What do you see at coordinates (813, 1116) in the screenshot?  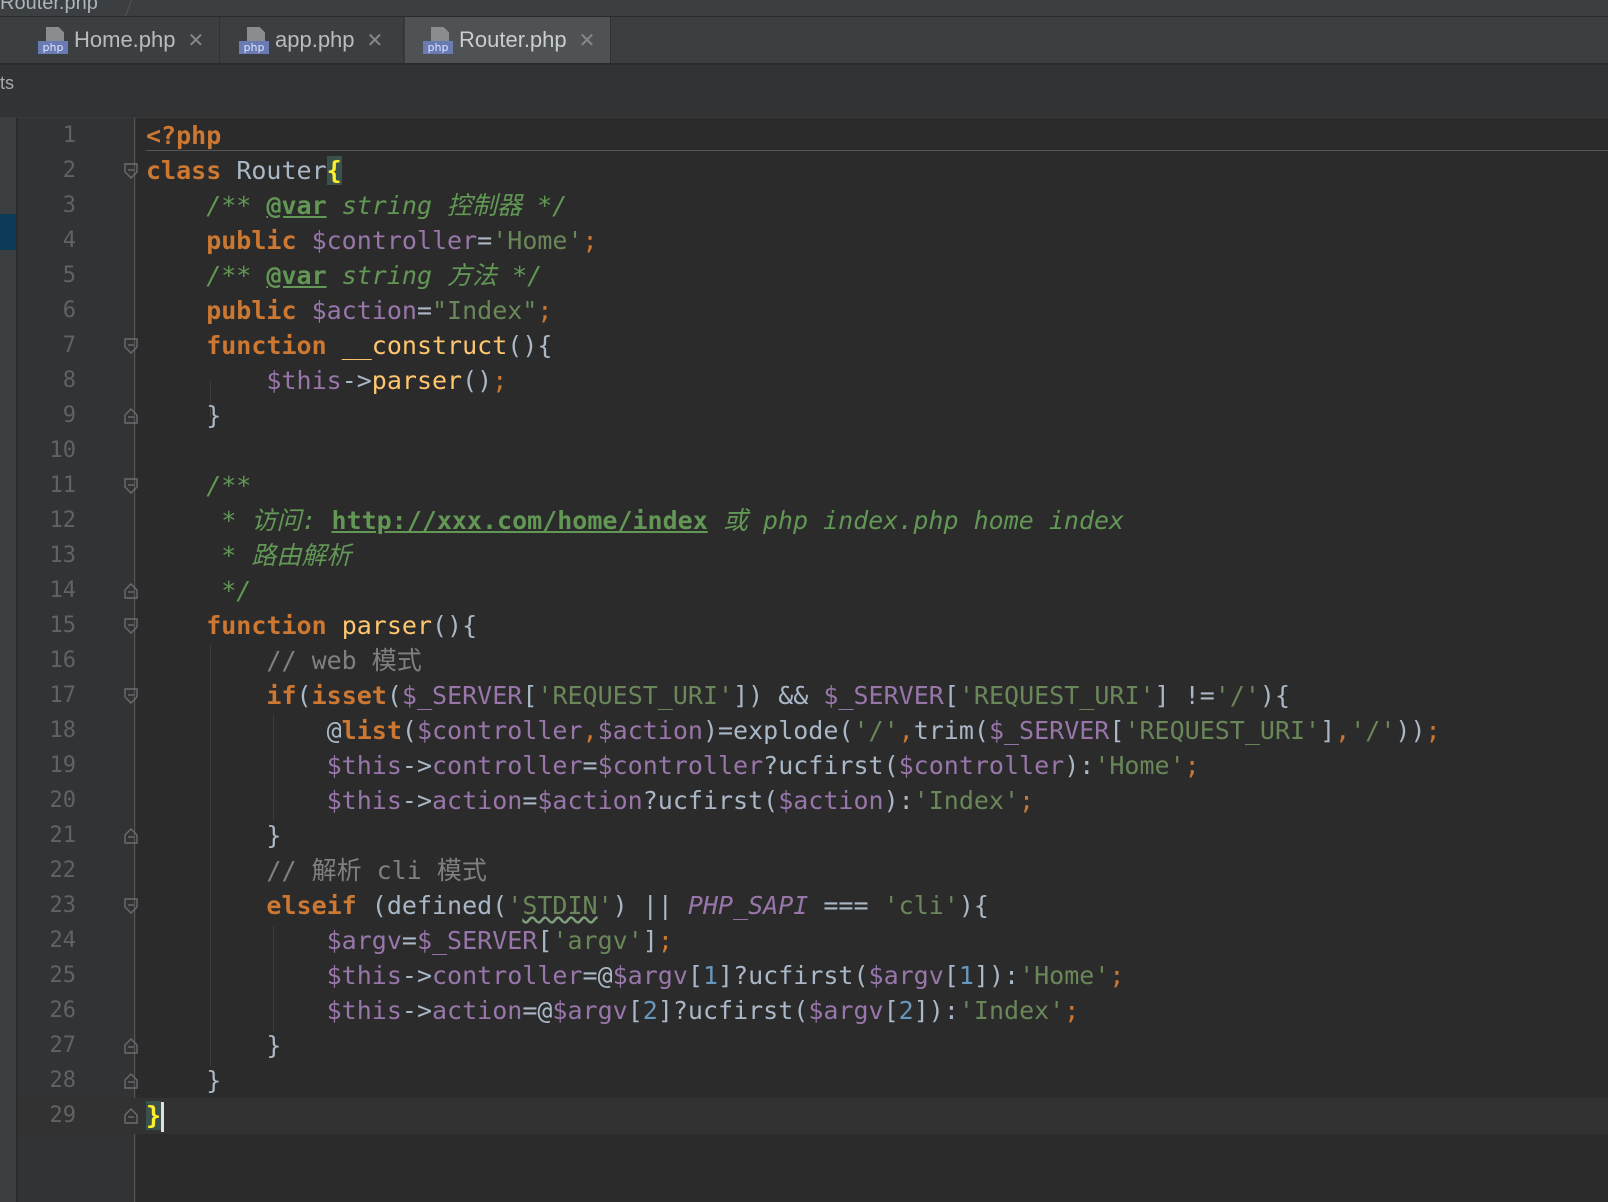 I see `code-line-29: 29 }` at bounding box center [813, 1116].